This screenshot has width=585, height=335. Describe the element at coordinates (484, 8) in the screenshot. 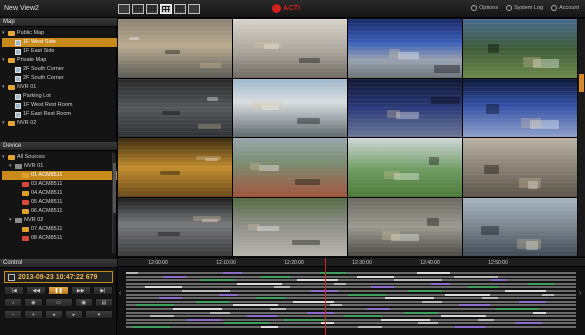

I see `options-button: Options` at that location.